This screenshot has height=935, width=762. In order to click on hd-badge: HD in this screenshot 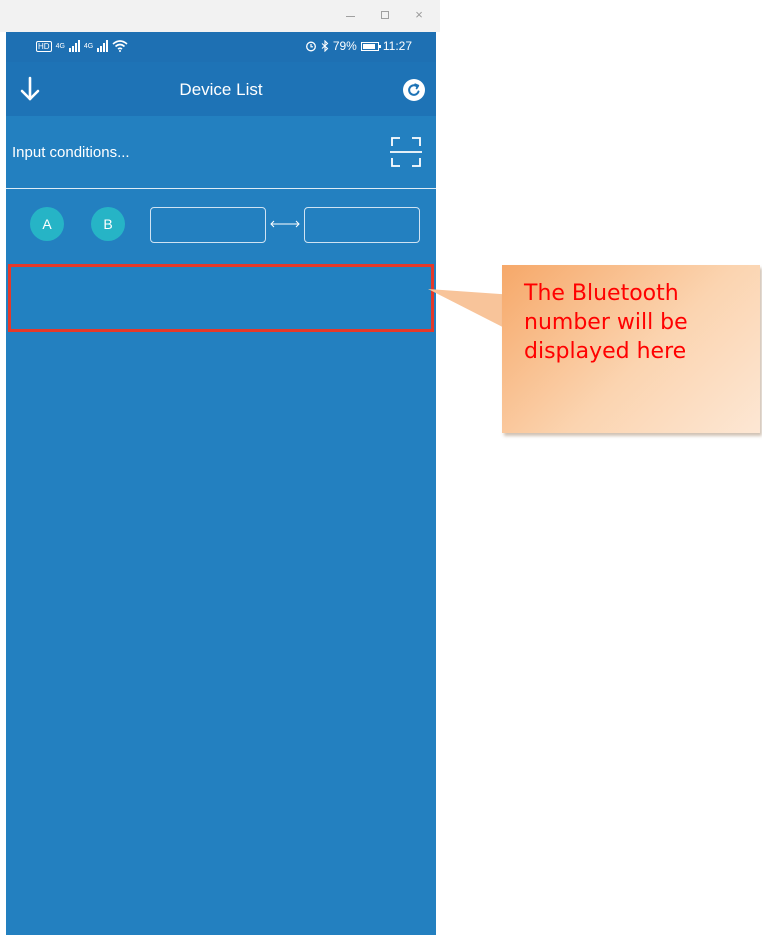, I will do `click(44, 46)`.